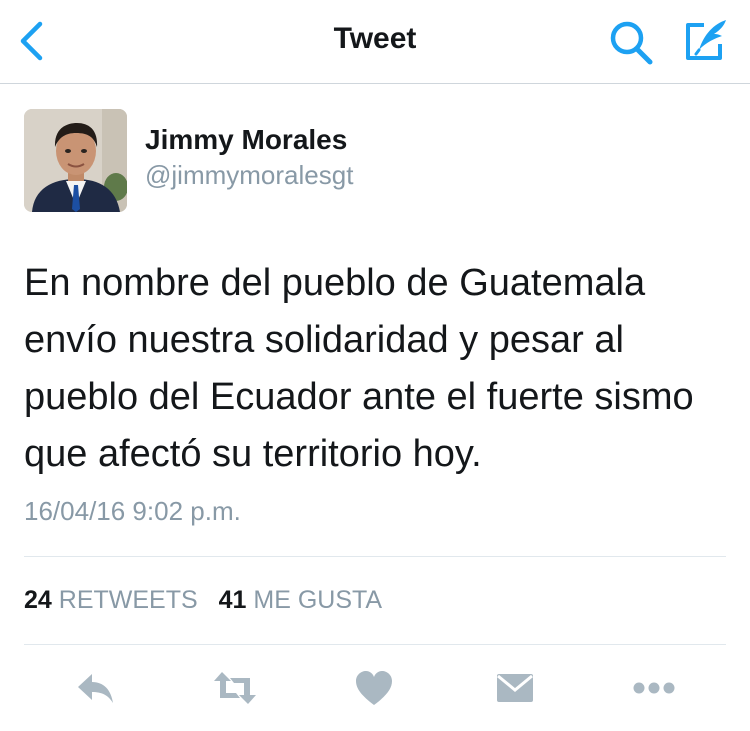 This screenshot has height=731, width=750. I want to click on retweets-stat: 24 RETWEETS, so click(114, 600).